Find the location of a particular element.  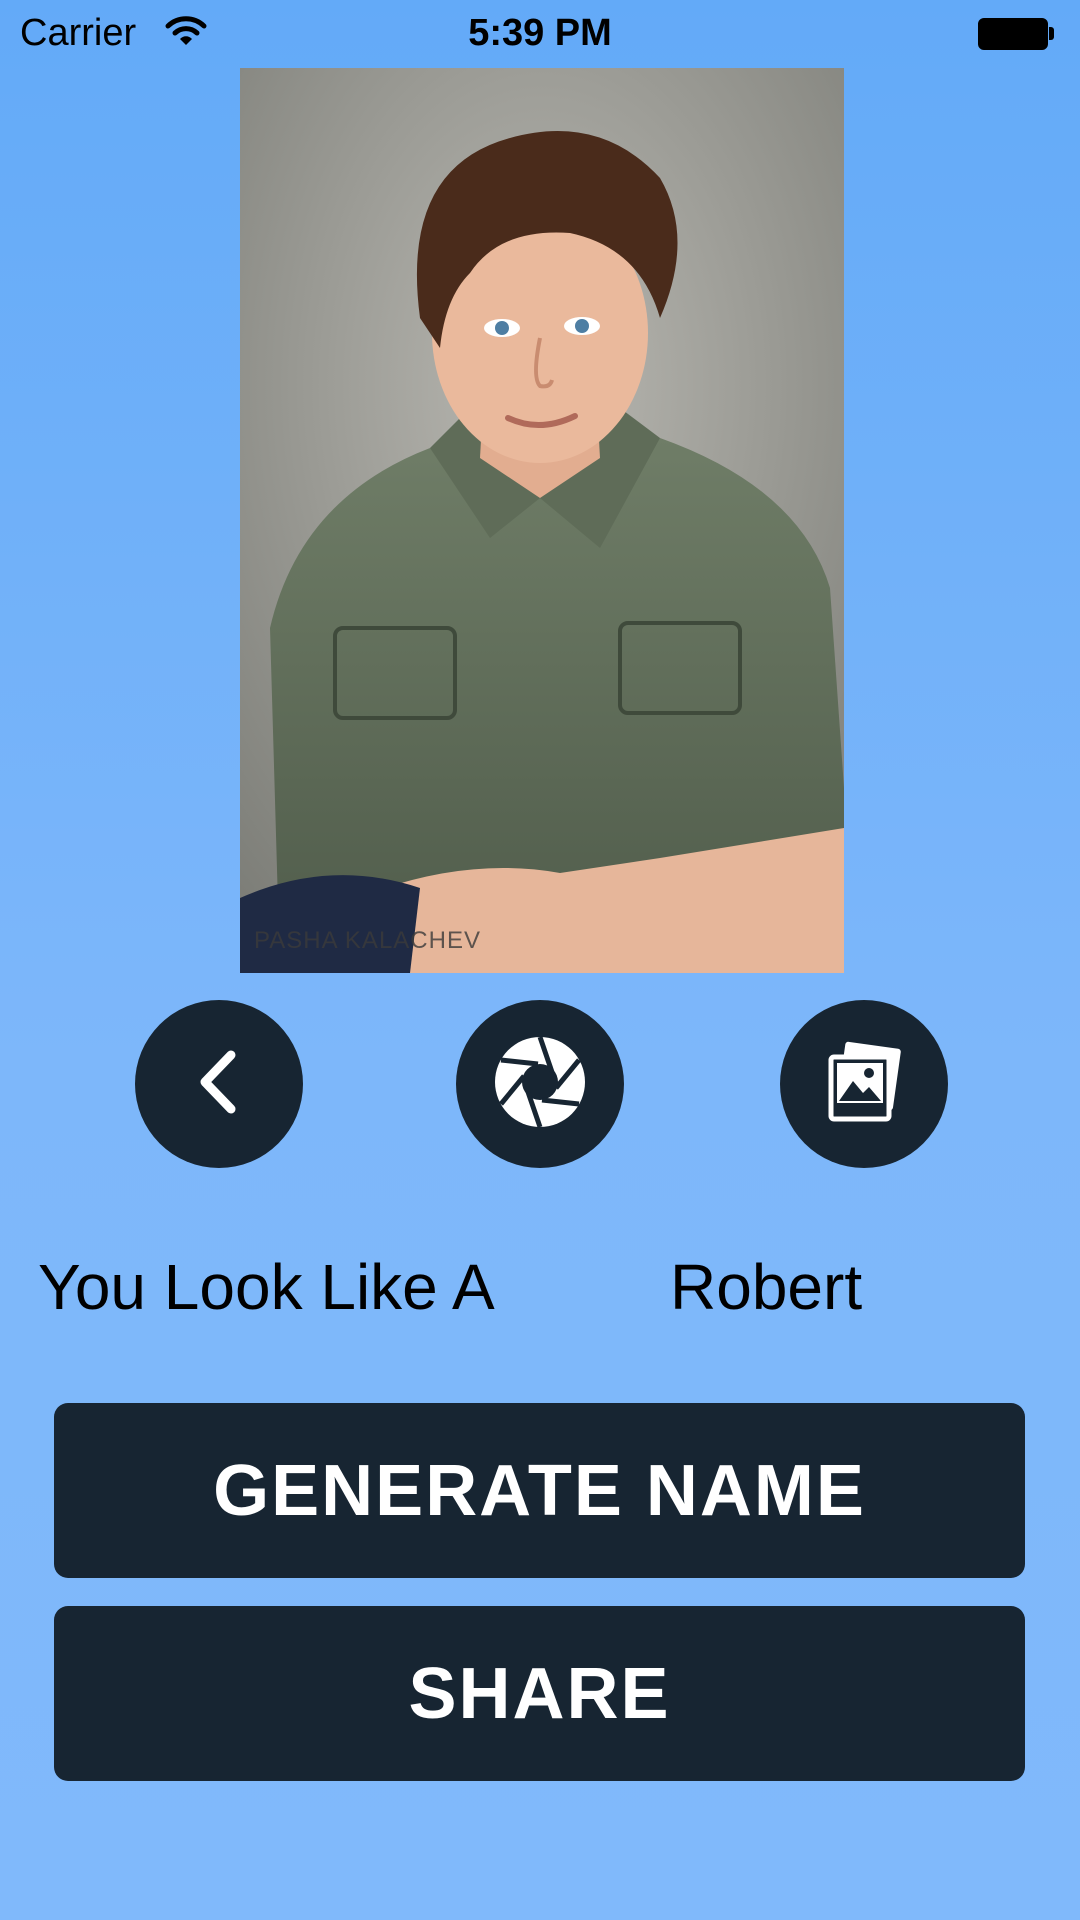

status-bar: Carrier 5:39 PM is located at coordinates (540, 35).